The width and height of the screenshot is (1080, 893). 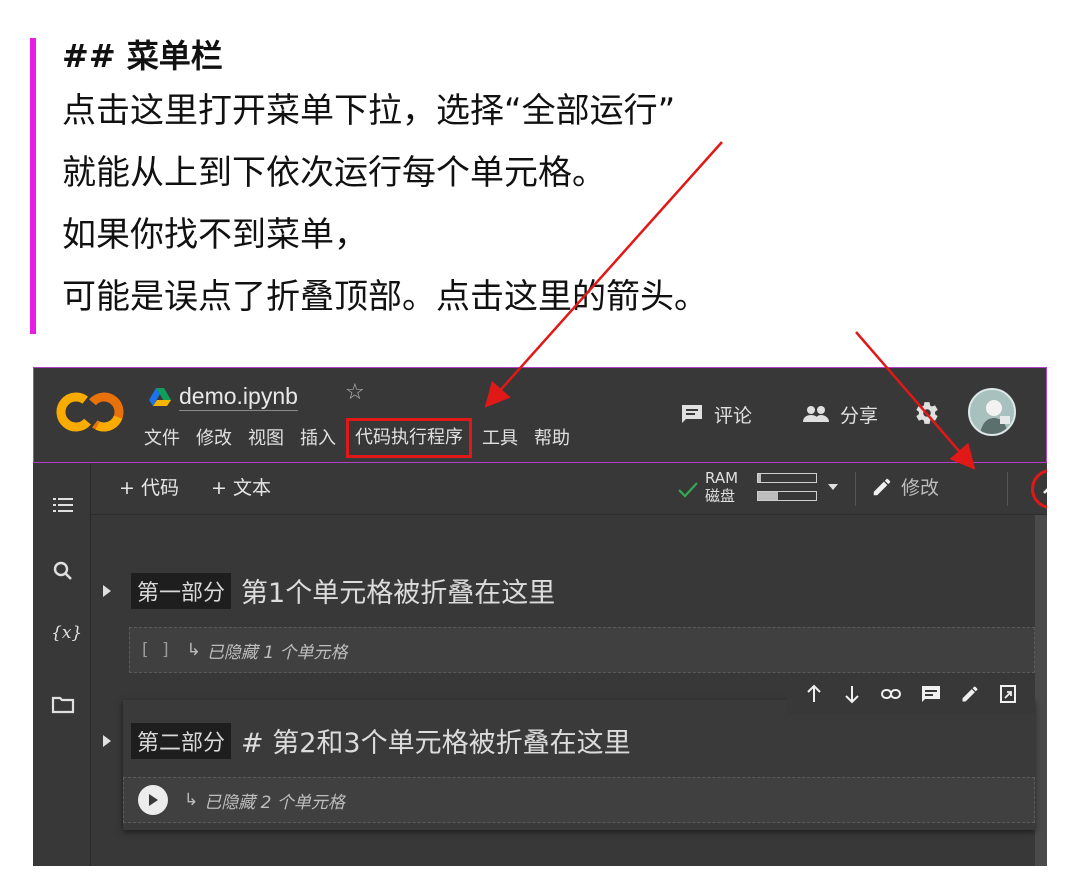 I want to click on star-icon: ☆, so click(x=355, y=392).